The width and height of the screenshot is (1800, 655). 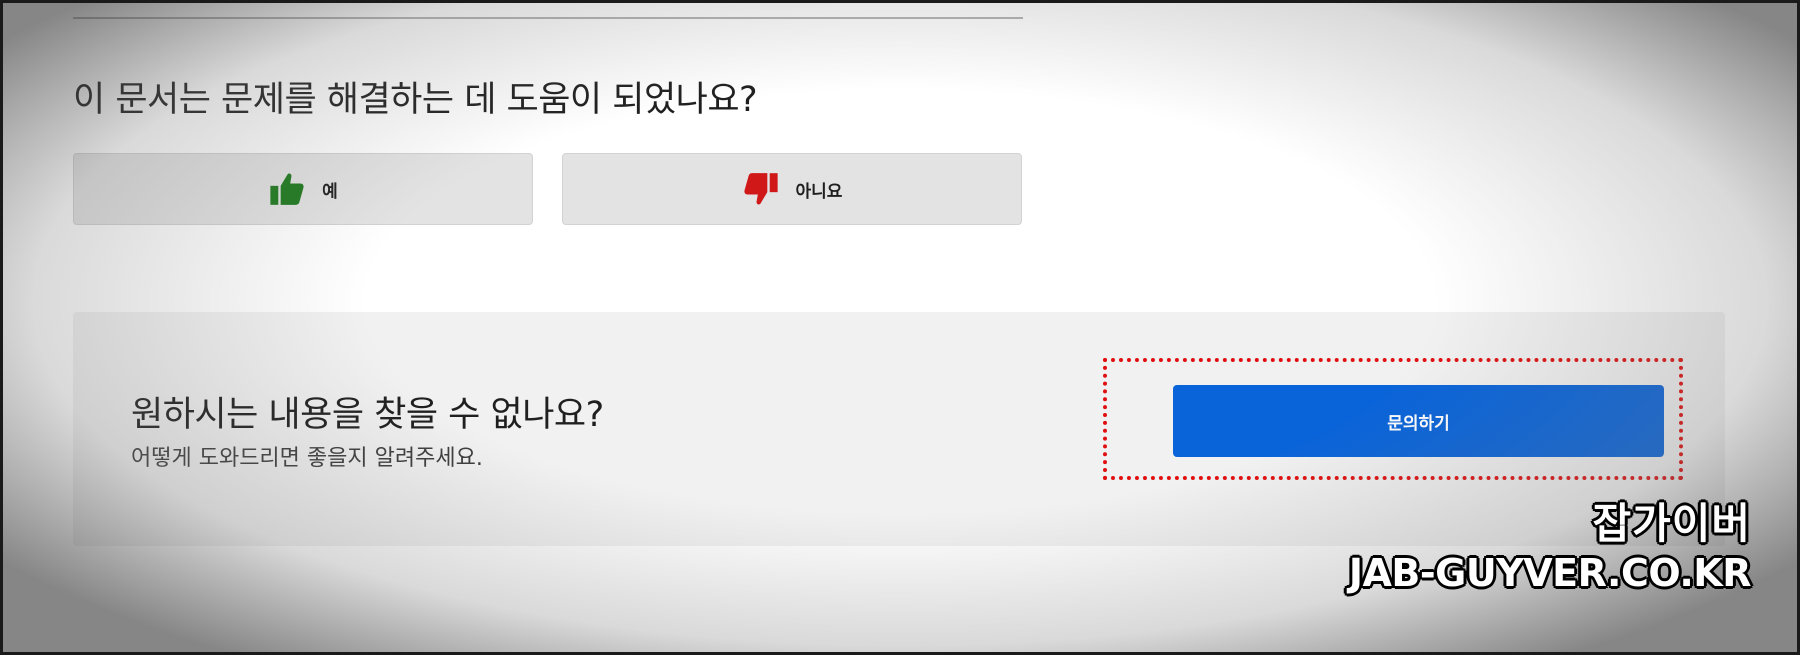 I want to click on thumbs-up-icon, so click(x=287, y=189).